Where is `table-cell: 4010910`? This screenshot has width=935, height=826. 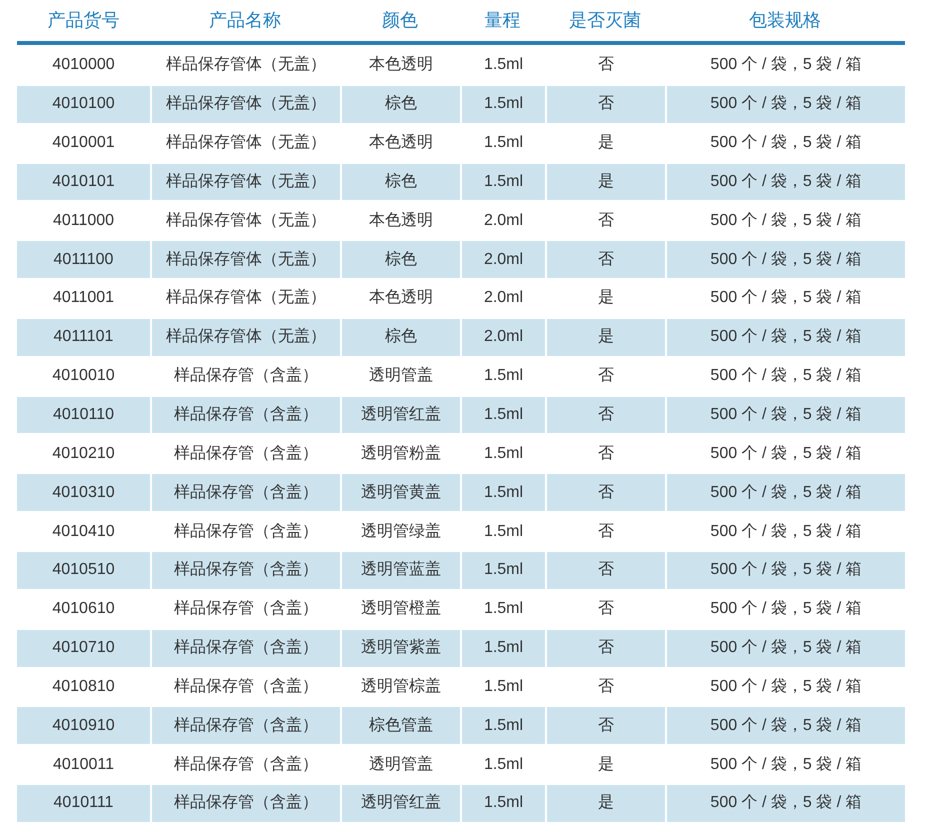
table-cell: 4010910 is located at coordinates (83, 724).